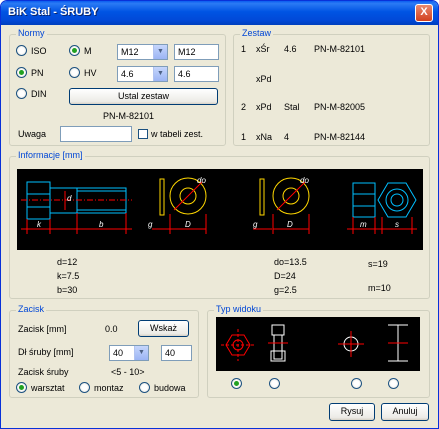  Describe the element at coordinates (111, 329) in the screenshot. I see `zacisk-value: 0.0` at that location.